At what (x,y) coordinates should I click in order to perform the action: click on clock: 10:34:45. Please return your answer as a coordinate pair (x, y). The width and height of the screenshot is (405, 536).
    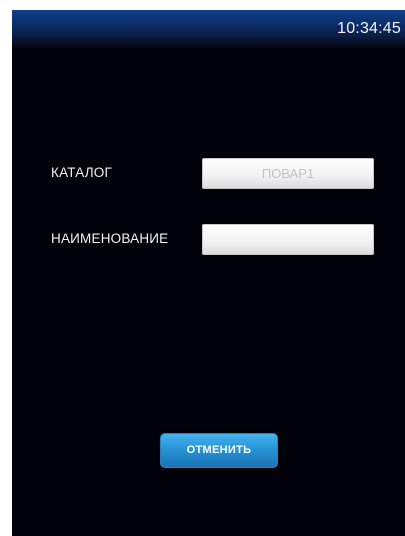
    Looking at the image, I should click on (369, 28).